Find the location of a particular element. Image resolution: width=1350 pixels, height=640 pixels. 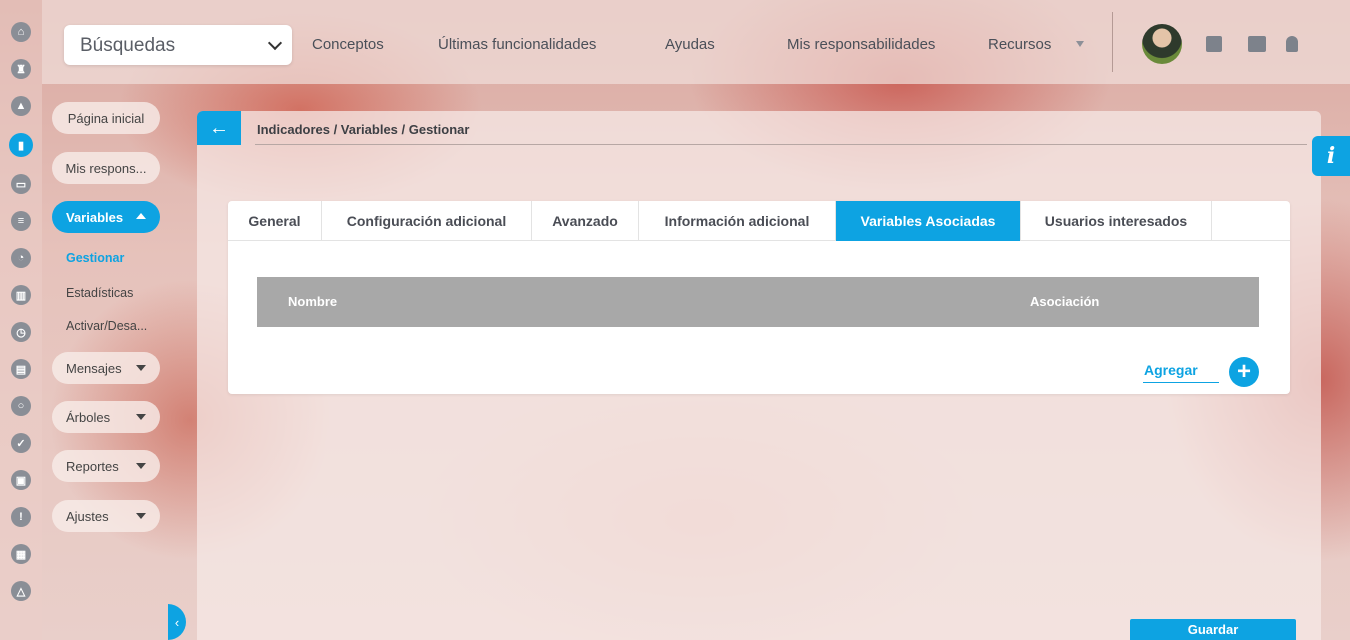

add-link: Agregar is located at coordinates (1171, 370).